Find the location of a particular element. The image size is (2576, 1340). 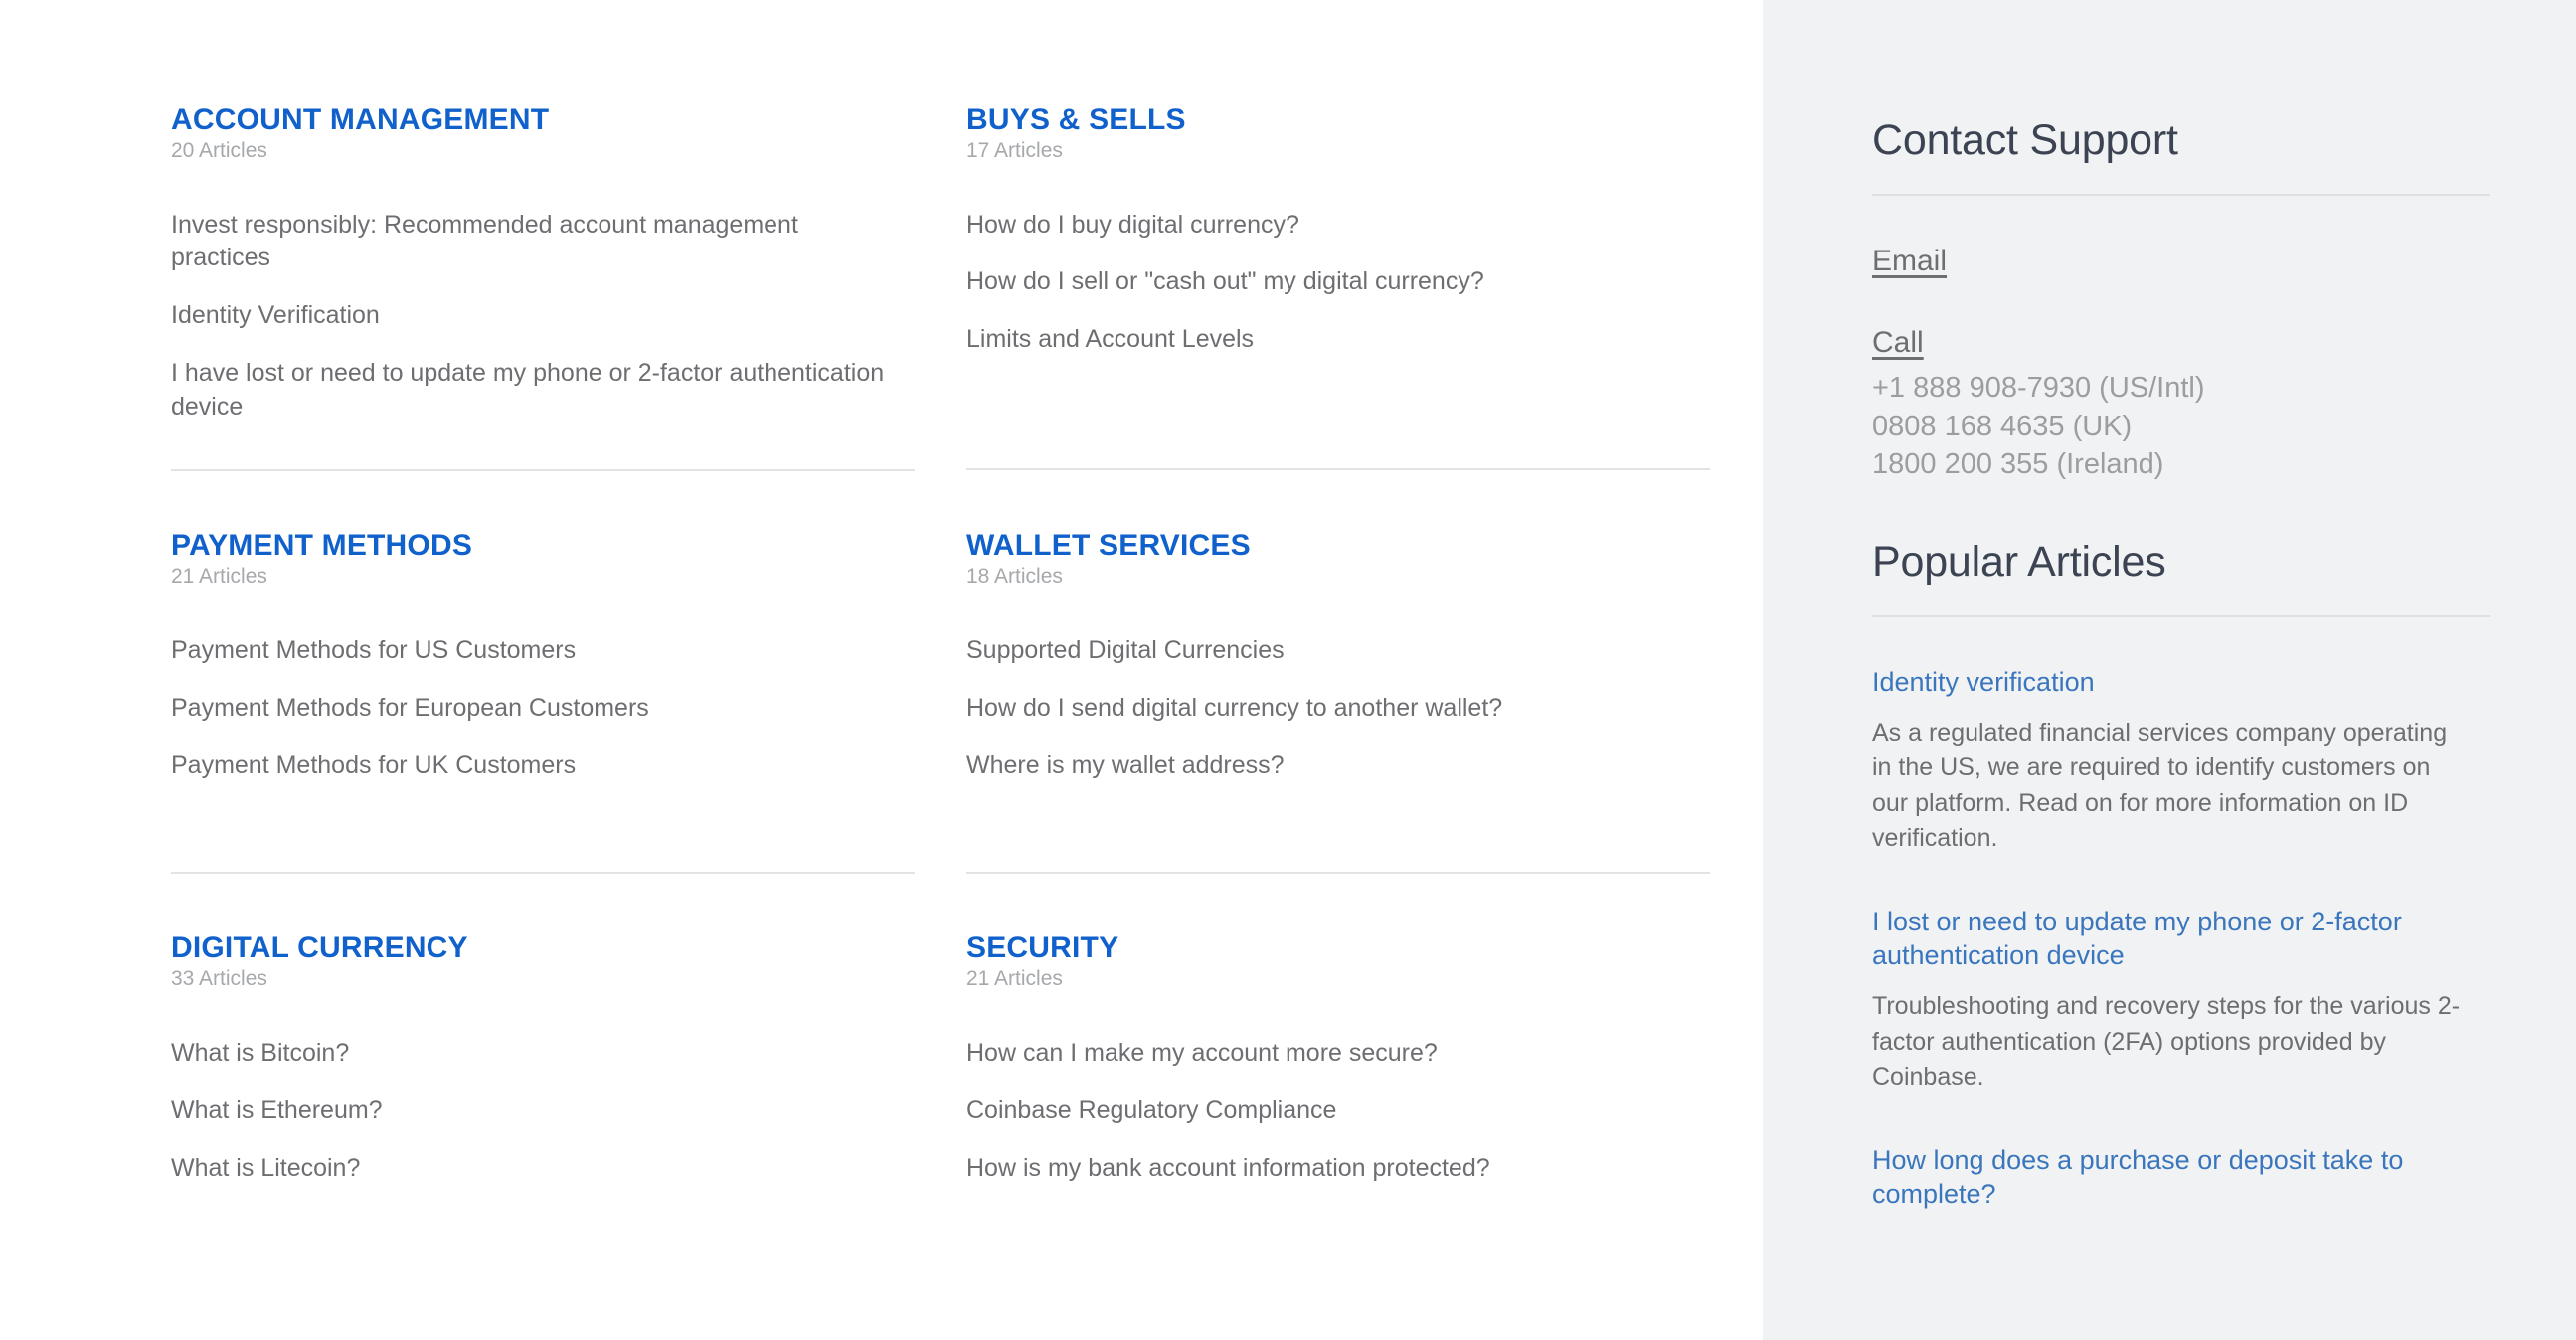

category-article-count: 20 Articles is located at coordinates (219, 150).